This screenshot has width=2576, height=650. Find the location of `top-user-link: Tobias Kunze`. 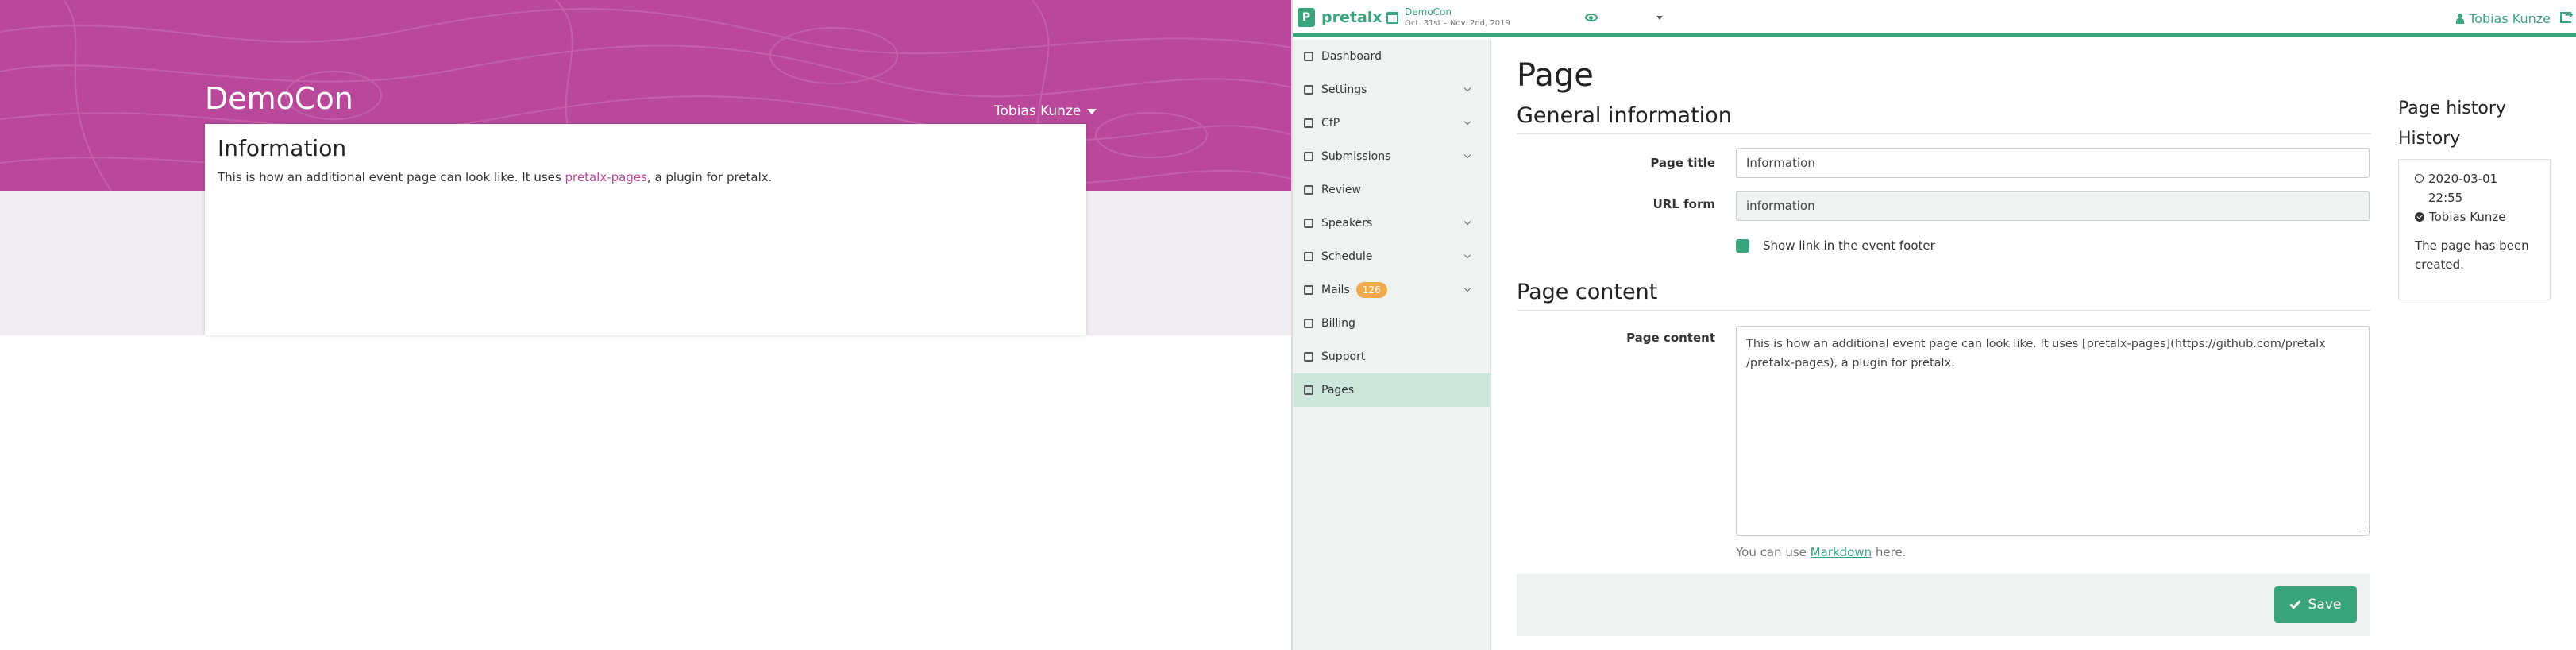

top-user-link: Tobias Kunze is located at coordinates (2503, 19).